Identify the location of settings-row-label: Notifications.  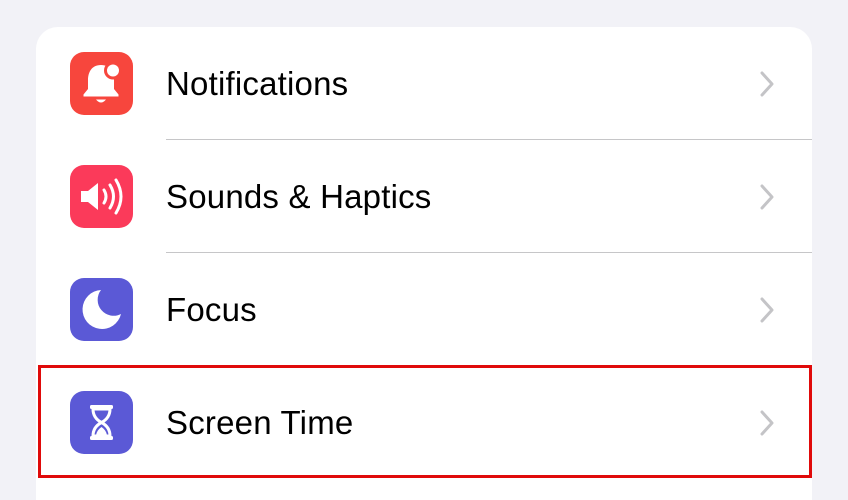
(257, 83).